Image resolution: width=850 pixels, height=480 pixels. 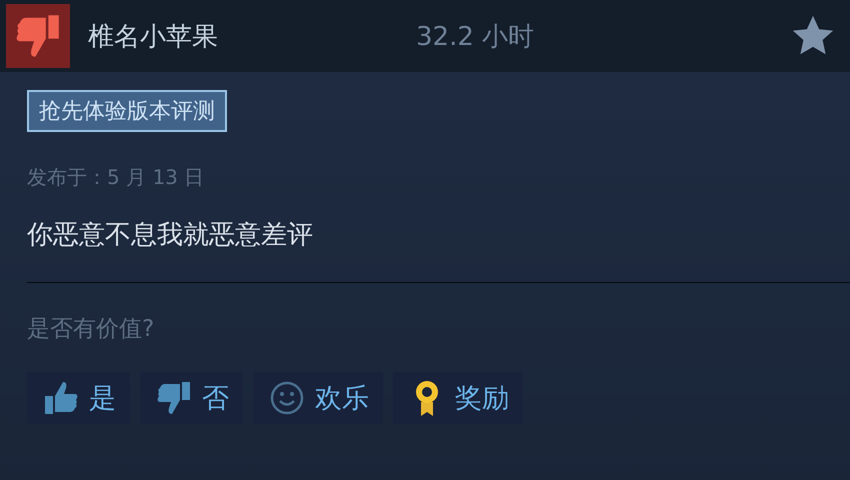 What do you see at coordinates (91, 329) in the screenshot?
I see `helpful-prompt: 是否有价值?` at bounding box center [91, 329].